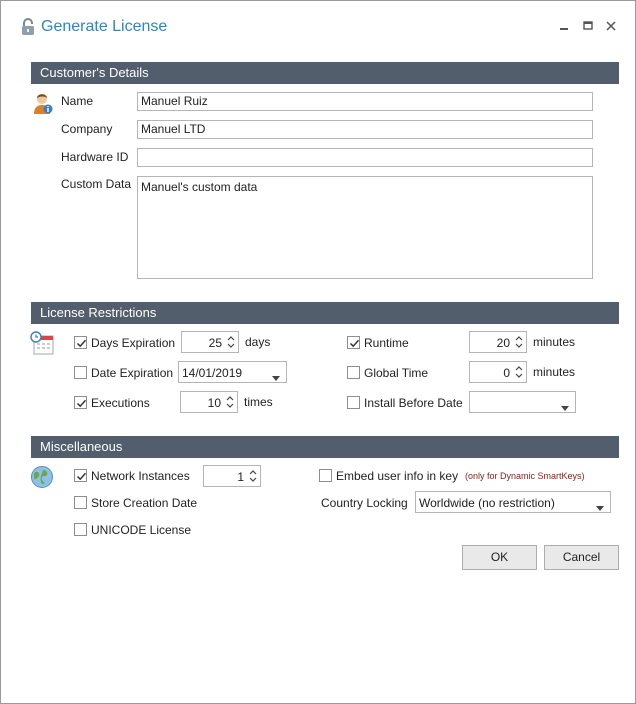  What do you see at coordinates (258, 402) in the screenshot?
I see `times-unit-label: times` at bounding box center [258, 402].